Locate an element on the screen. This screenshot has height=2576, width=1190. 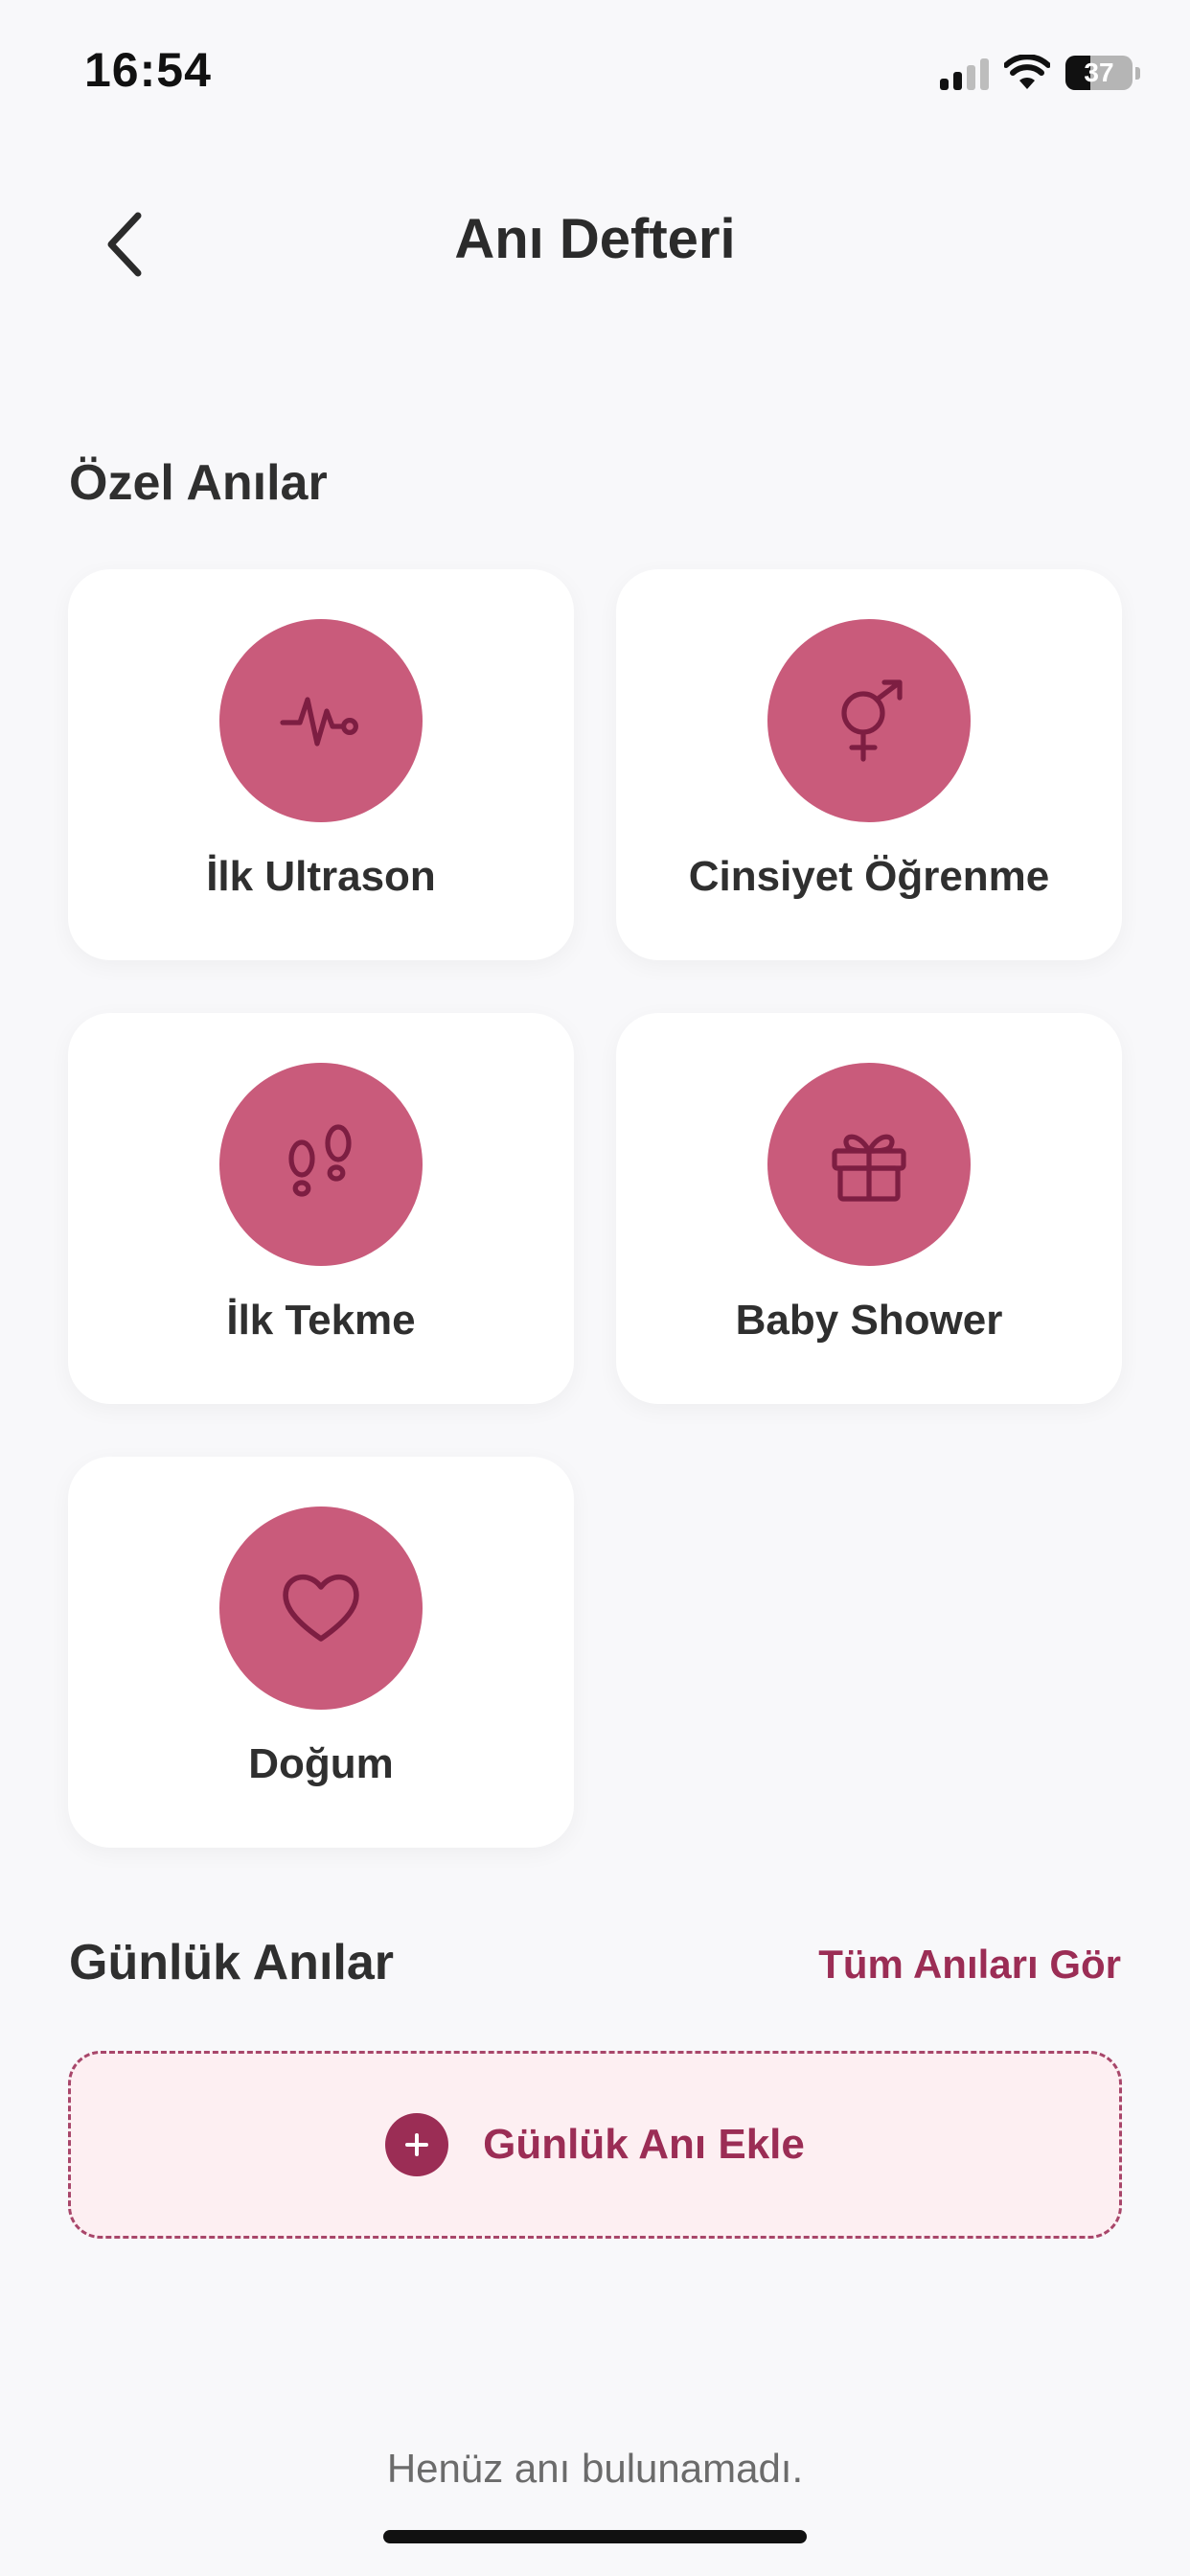
card-label: İlk Tekme is located at coordinates (321, 1320).